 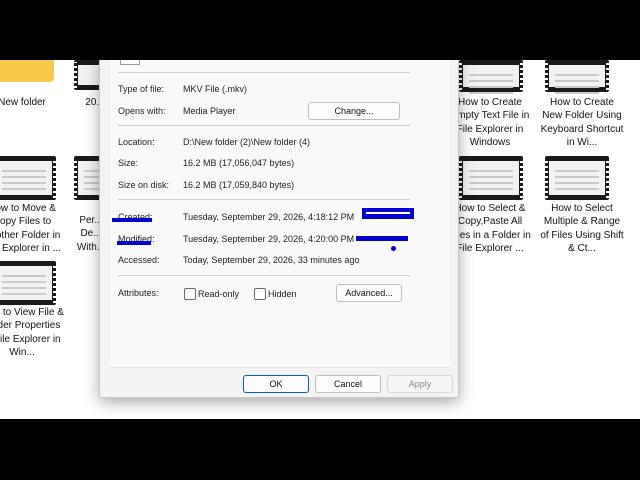 What do you see at coordinates (219, 294) in the screenshot?
I see `readonly-label: Read-only` at bounding box center [219, 294].